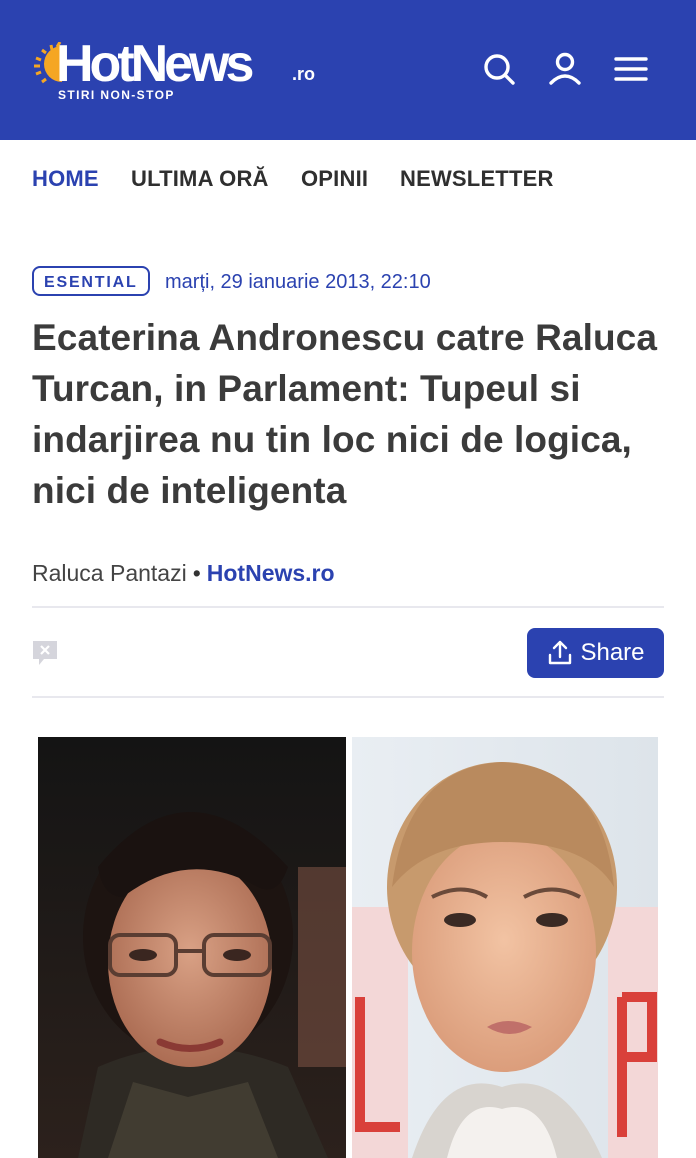 This screenshot has width=696, height=1158. Describe the element at coordinates (200, 179) in the screenshot. I see `nav-ultima-ora: ULTIMA ORĂ` at that location.